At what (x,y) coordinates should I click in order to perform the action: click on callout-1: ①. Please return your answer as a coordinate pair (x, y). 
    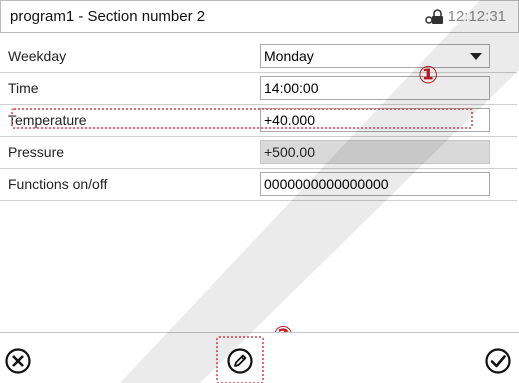
    Looking at the image, I should click on (428, 75).